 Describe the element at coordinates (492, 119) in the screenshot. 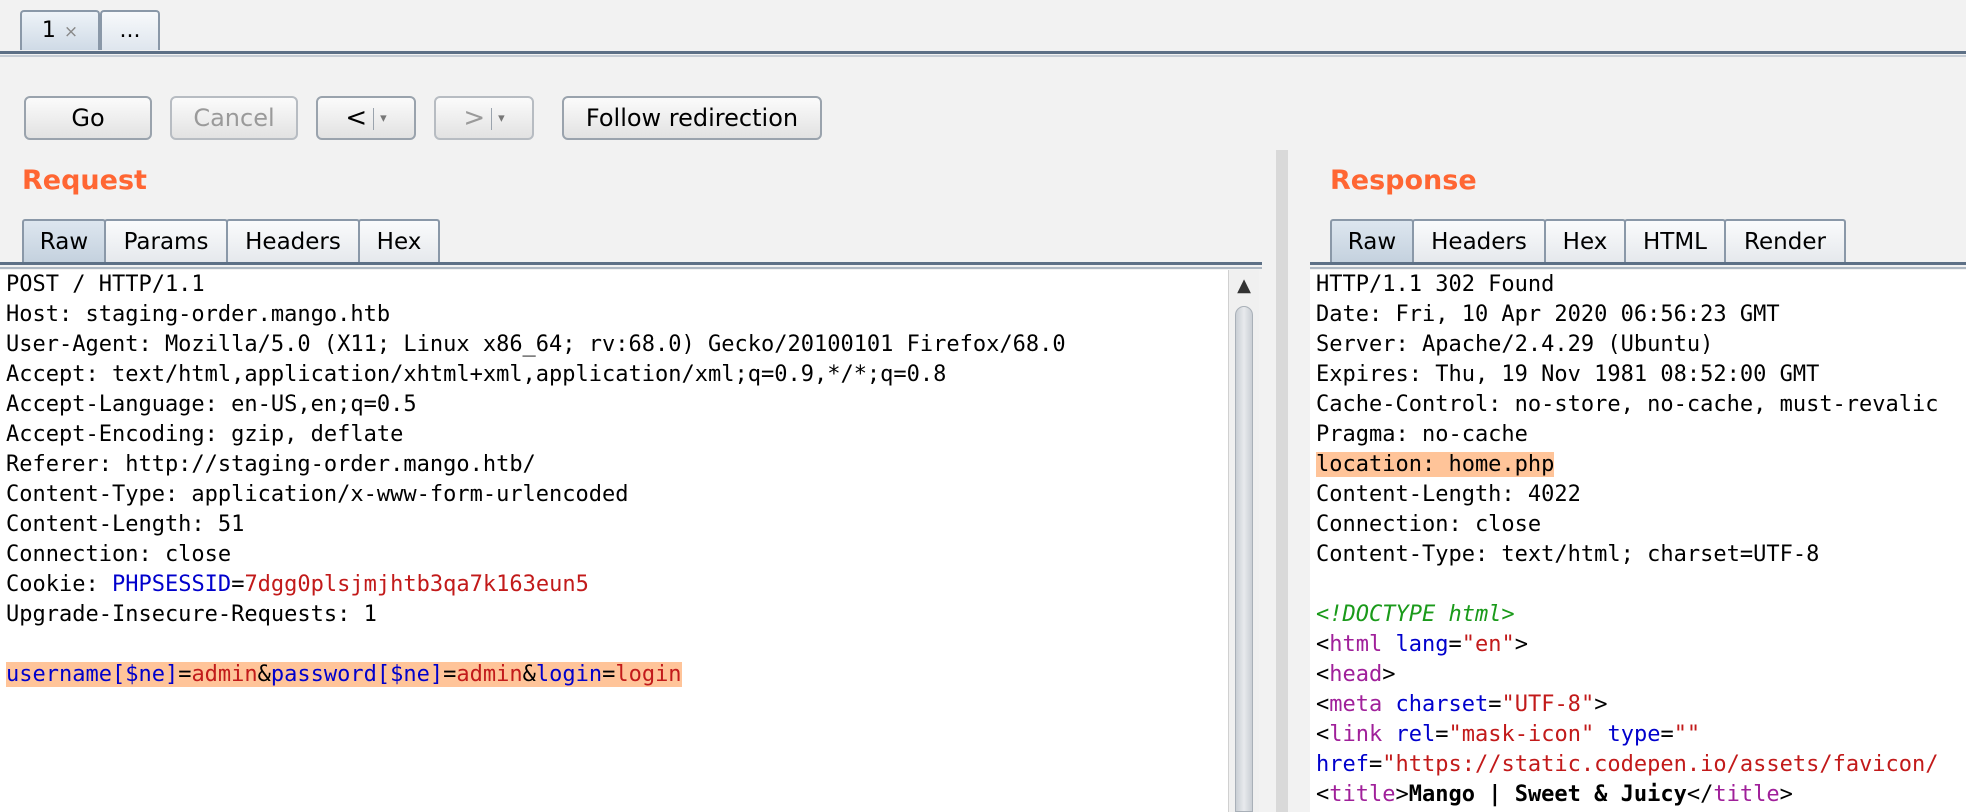

I see `divider` at that location.